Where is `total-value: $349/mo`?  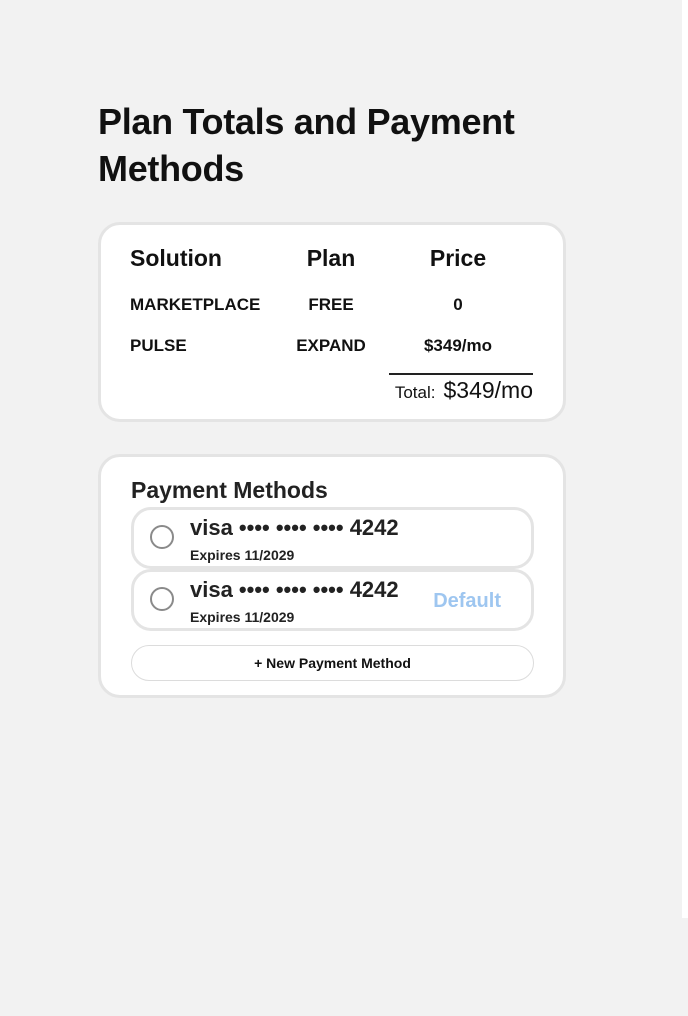 total-value: $349/mo is located at coordinates (488, 390).